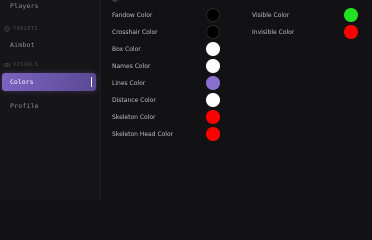 The image size is (372, 240). Describe the element at coordinates (24, 106) in the screenshot. I see `sidebar-item-profile: Profile` at that location.